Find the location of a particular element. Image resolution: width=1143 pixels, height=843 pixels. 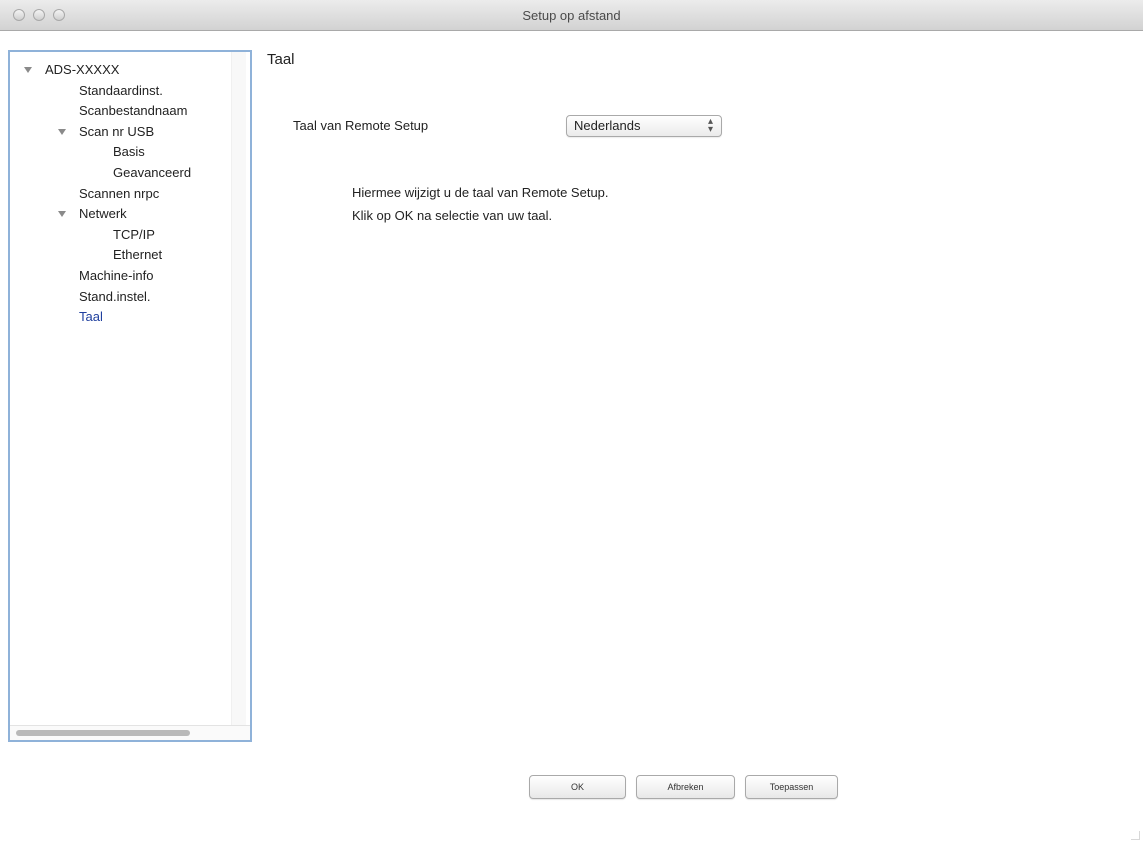

panel-title: Taal is located at coordinates (281, 59).